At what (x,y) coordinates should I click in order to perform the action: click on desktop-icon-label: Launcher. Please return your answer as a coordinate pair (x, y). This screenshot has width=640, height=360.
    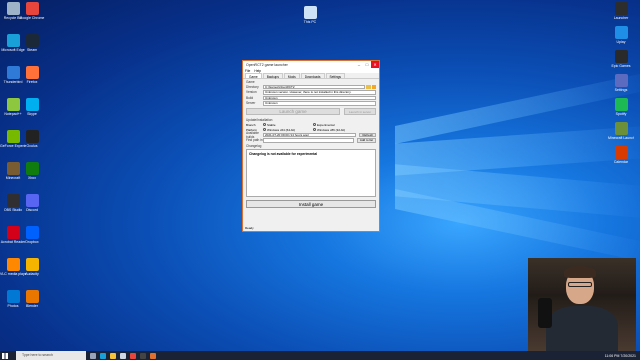
    Looking at the image, I should click on (621, 18).